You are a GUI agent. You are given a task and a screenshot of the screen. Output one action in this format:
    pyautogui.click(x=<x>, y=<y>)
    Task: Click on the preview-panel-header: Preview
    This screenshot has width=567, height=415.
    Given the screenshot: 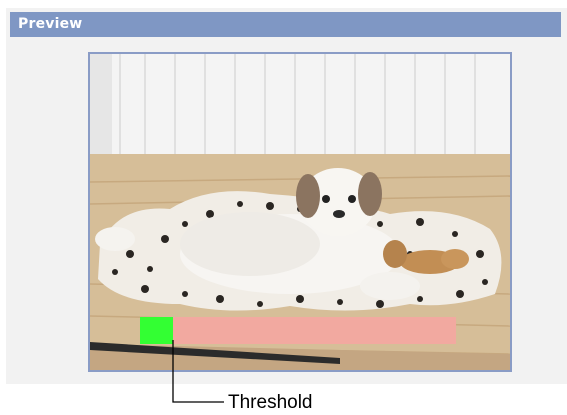 What is the action you would take?
    pyautogui.click(x=285, y=24)
    